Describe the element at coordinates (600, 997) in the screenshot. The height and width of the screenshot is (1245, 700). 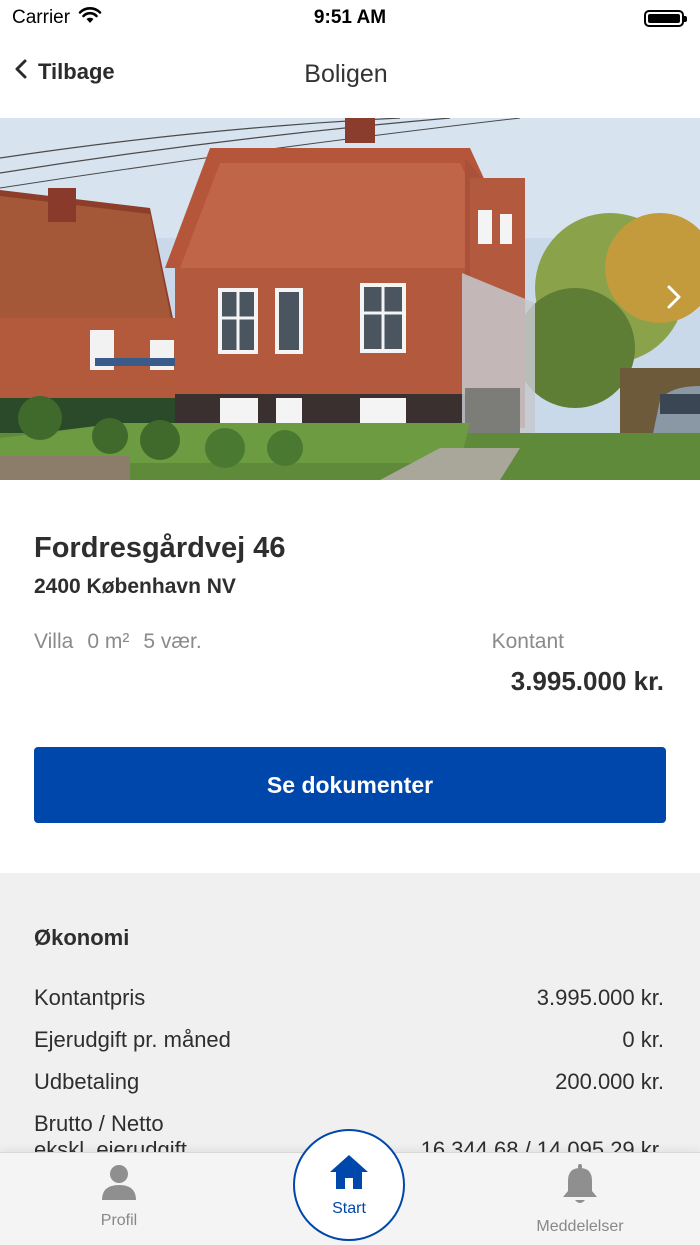
I see `economy-row-value: 3.995.000 kr.` at that location.